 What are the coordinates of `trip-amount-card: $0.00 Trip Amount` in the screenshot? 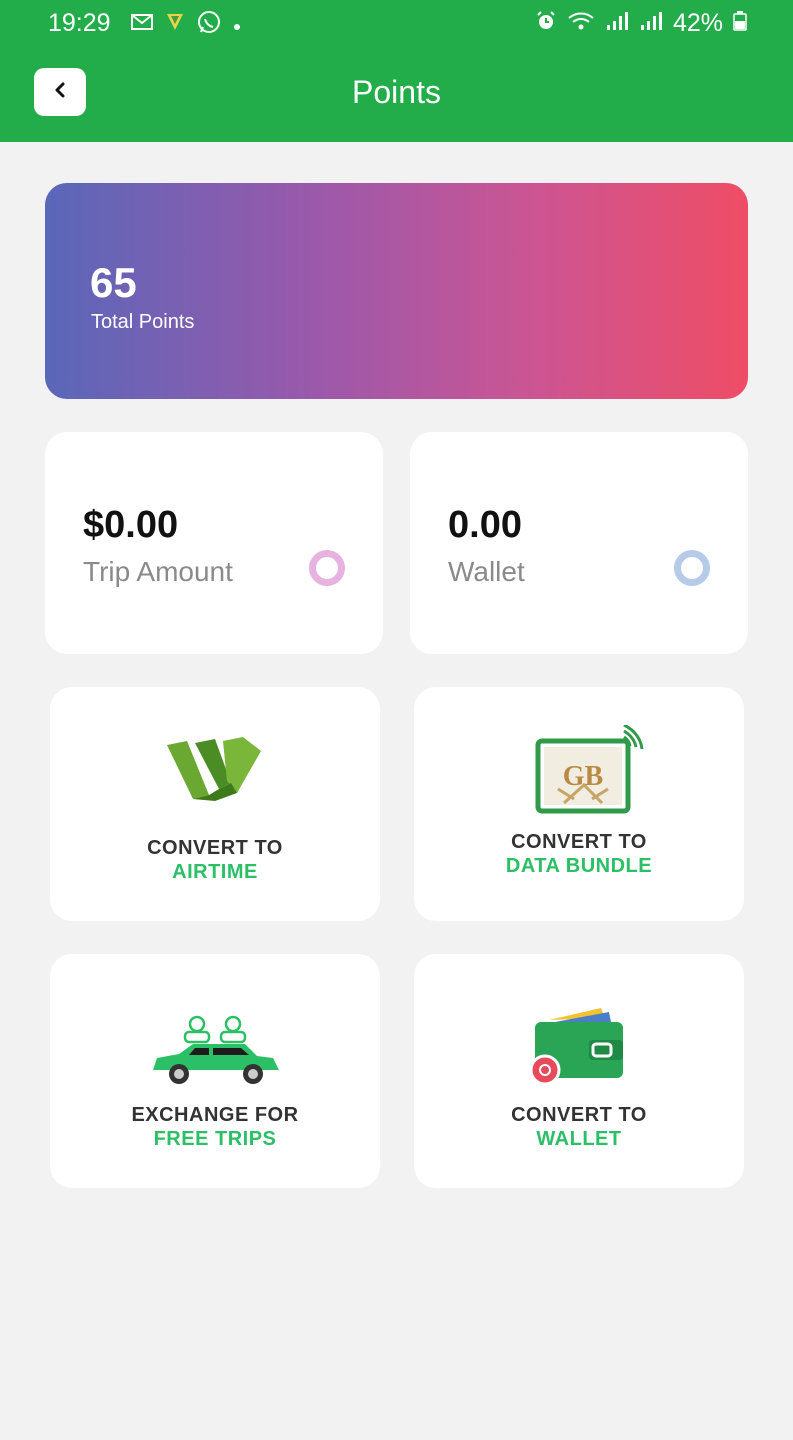 It's located at (214, 543).